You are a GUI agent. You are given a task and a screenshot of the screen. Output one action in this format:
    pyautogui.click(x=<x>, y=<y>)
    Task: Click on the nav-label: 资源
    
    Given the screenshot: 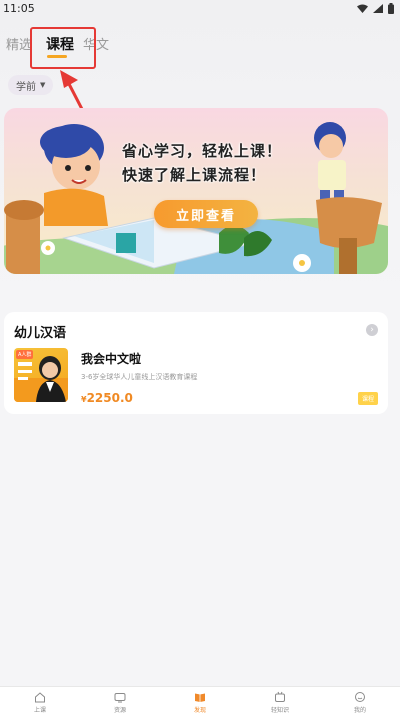 What is the action you would take?
    pyautogui.click(x=119, y=710)
    